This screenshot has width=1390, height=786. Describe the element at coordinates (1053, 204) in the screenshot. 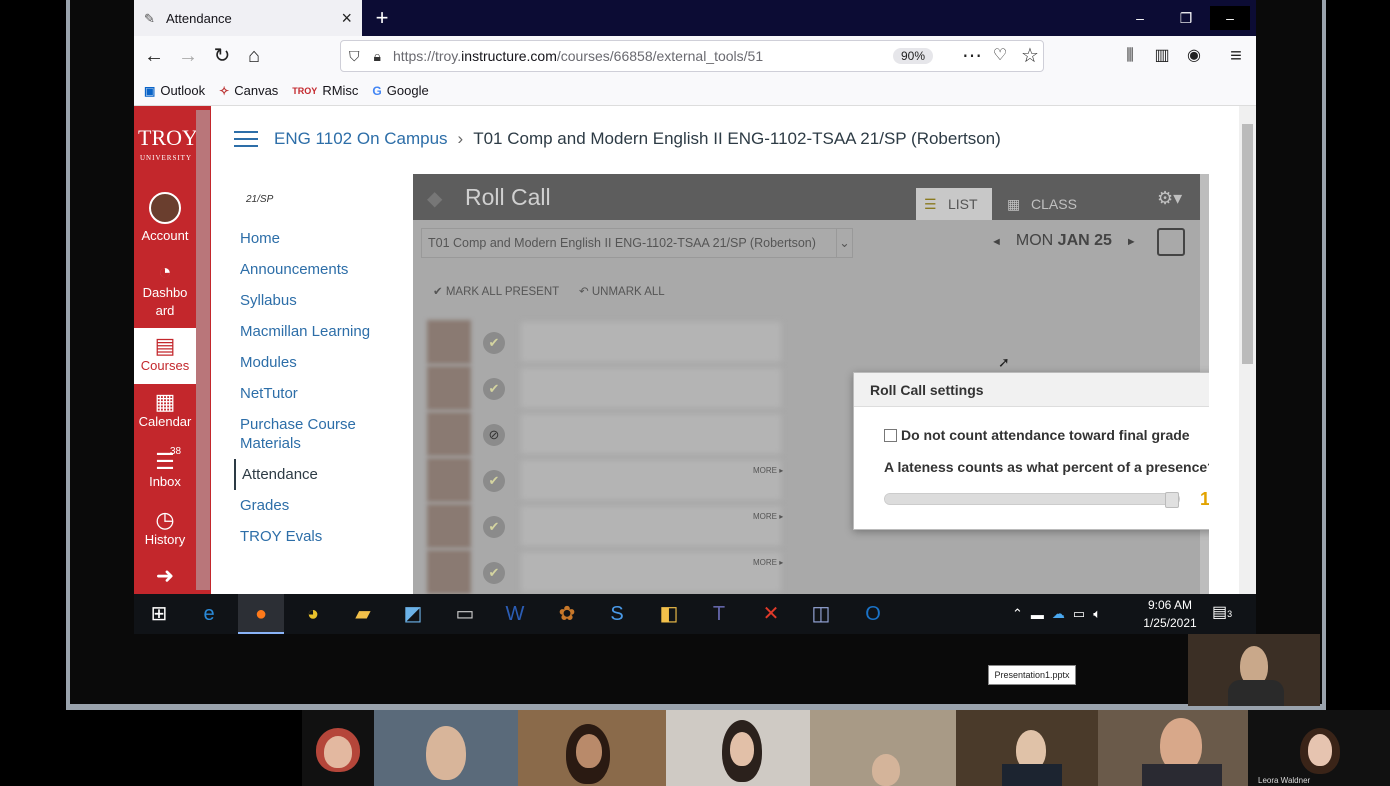

I see `tab-class: ▦ CLASS` at that location.